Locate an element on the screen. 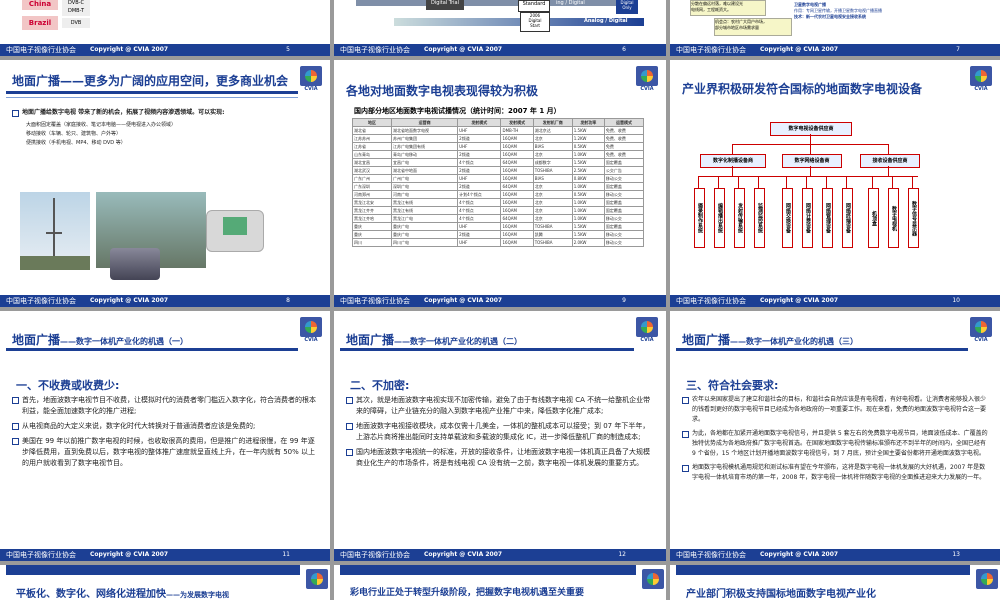  photo-tower is located at coordinates (55, 231).